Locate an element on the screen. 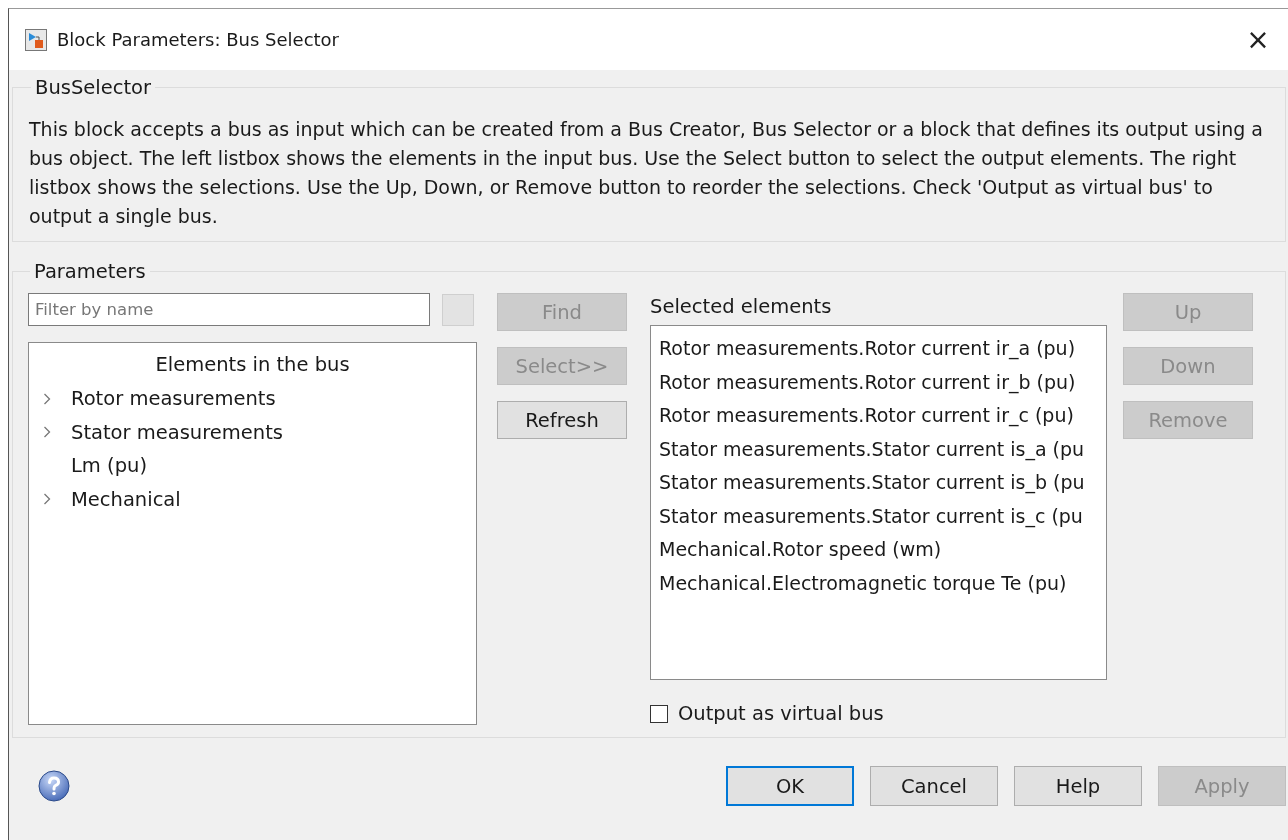  dialog-button: Cancel is located at coordinates (934, 786).